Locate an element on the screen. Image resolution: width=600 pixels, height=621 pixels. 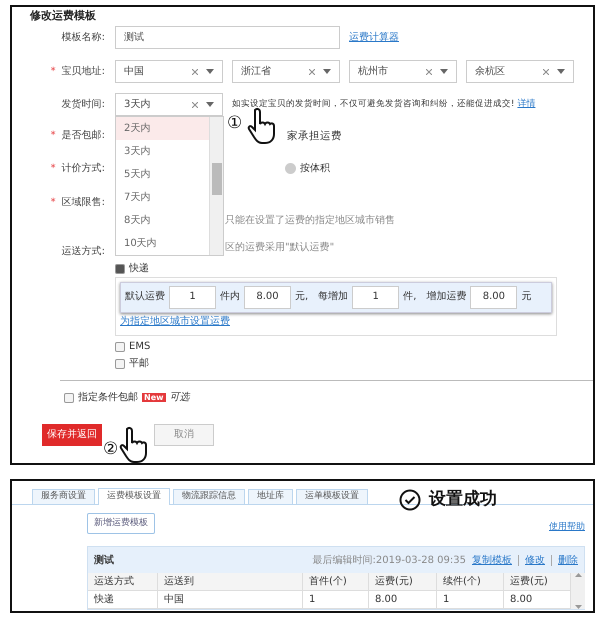
set-region-fee-link: 为指定地区城市设置运费 is located at coordinates (336, 322).